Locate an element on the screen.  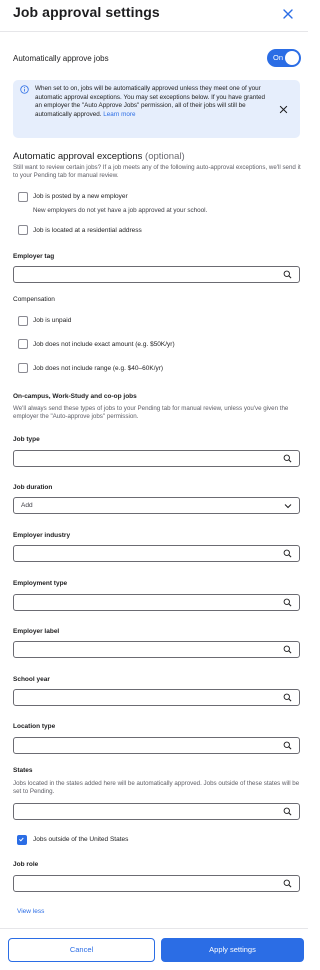
toggle-state-label: On is located at coordinates (278, 57).